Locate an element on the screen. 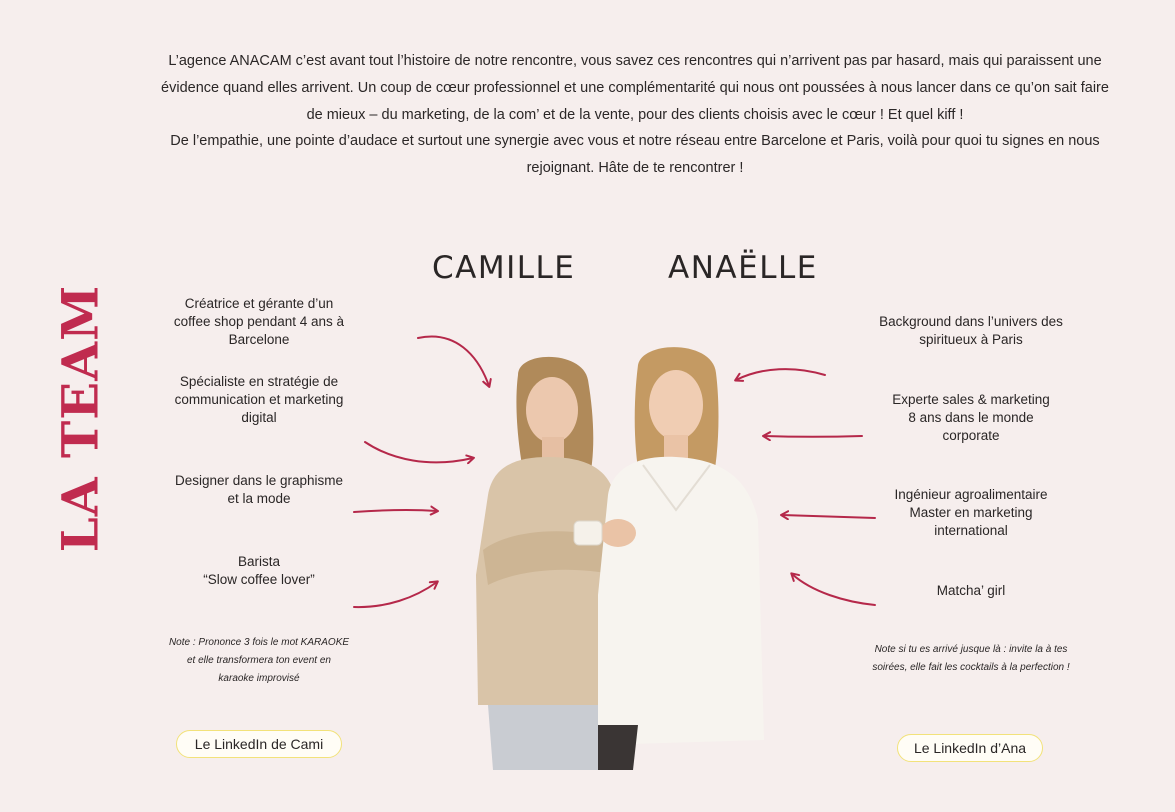 This screenshot has width=1175, height=812. section-title-wrapper: LA TEAM is located at coordinates (80, 418).